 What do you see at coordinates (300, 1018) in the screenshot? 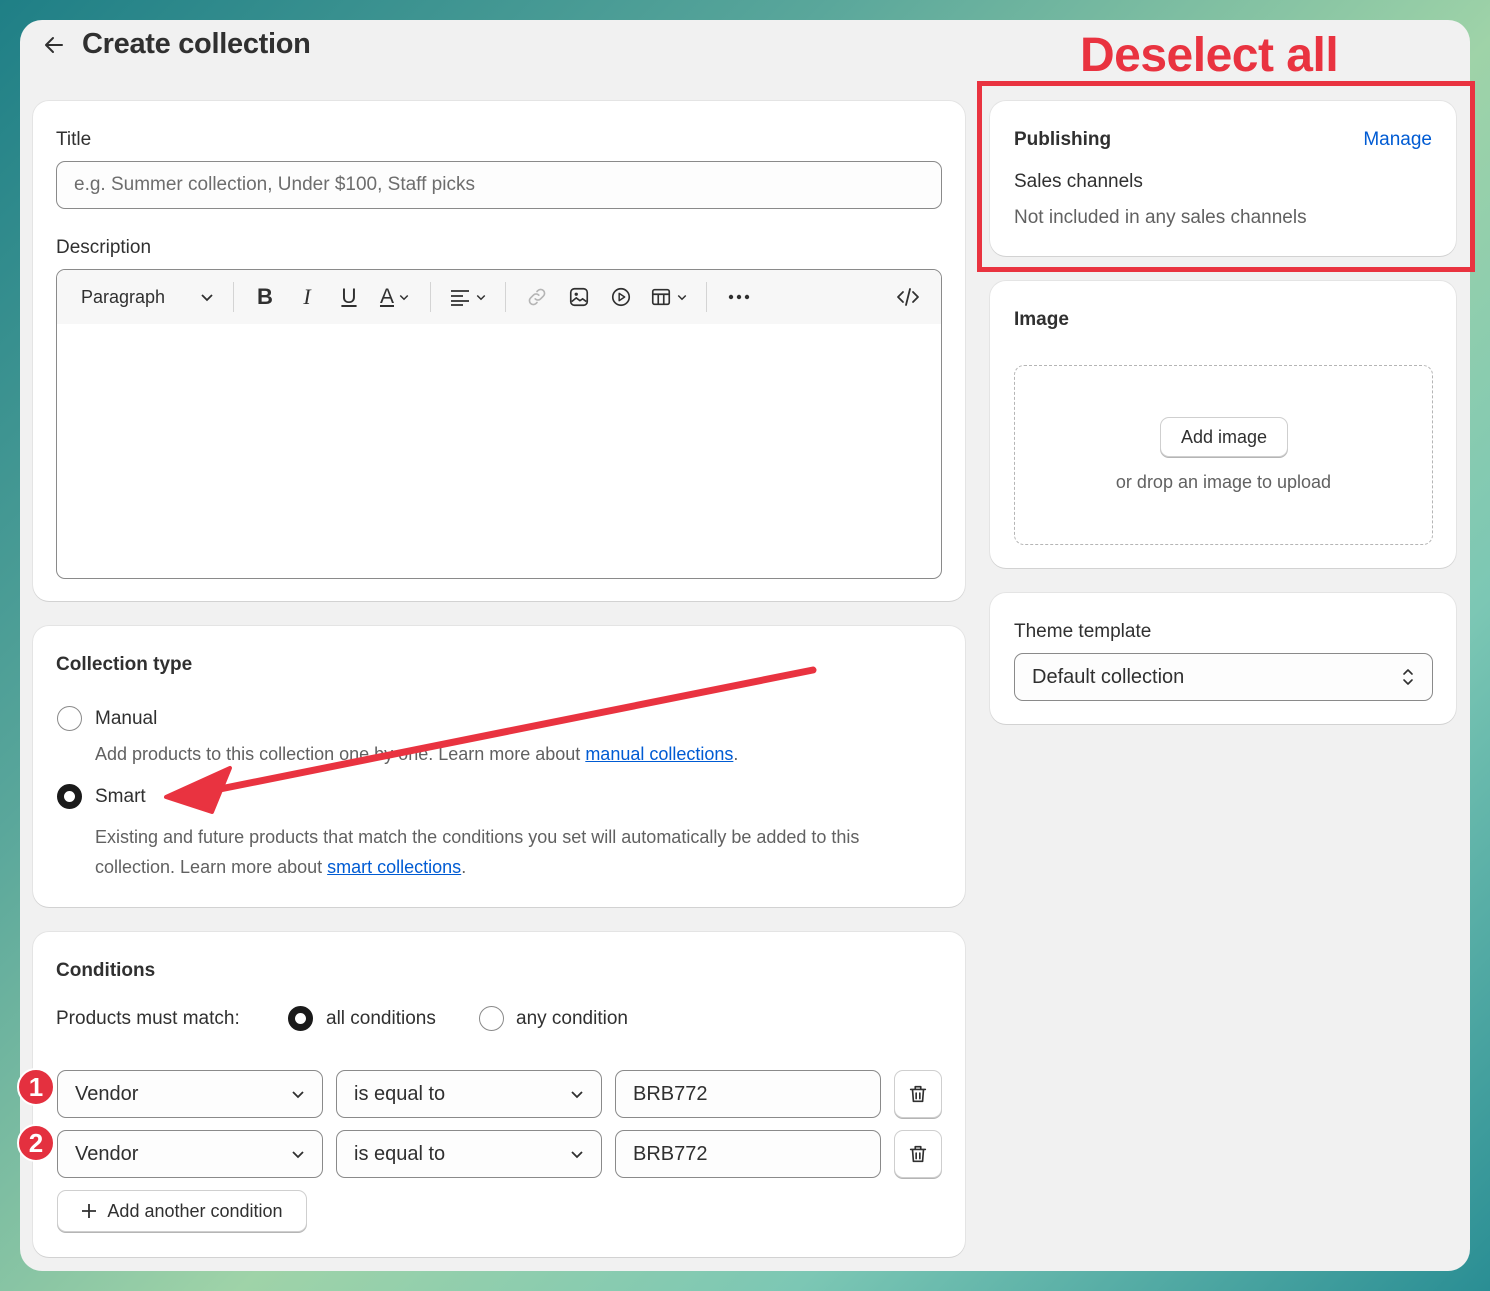
I see `all-conditions-radio` at bounding box center [300, 1018].